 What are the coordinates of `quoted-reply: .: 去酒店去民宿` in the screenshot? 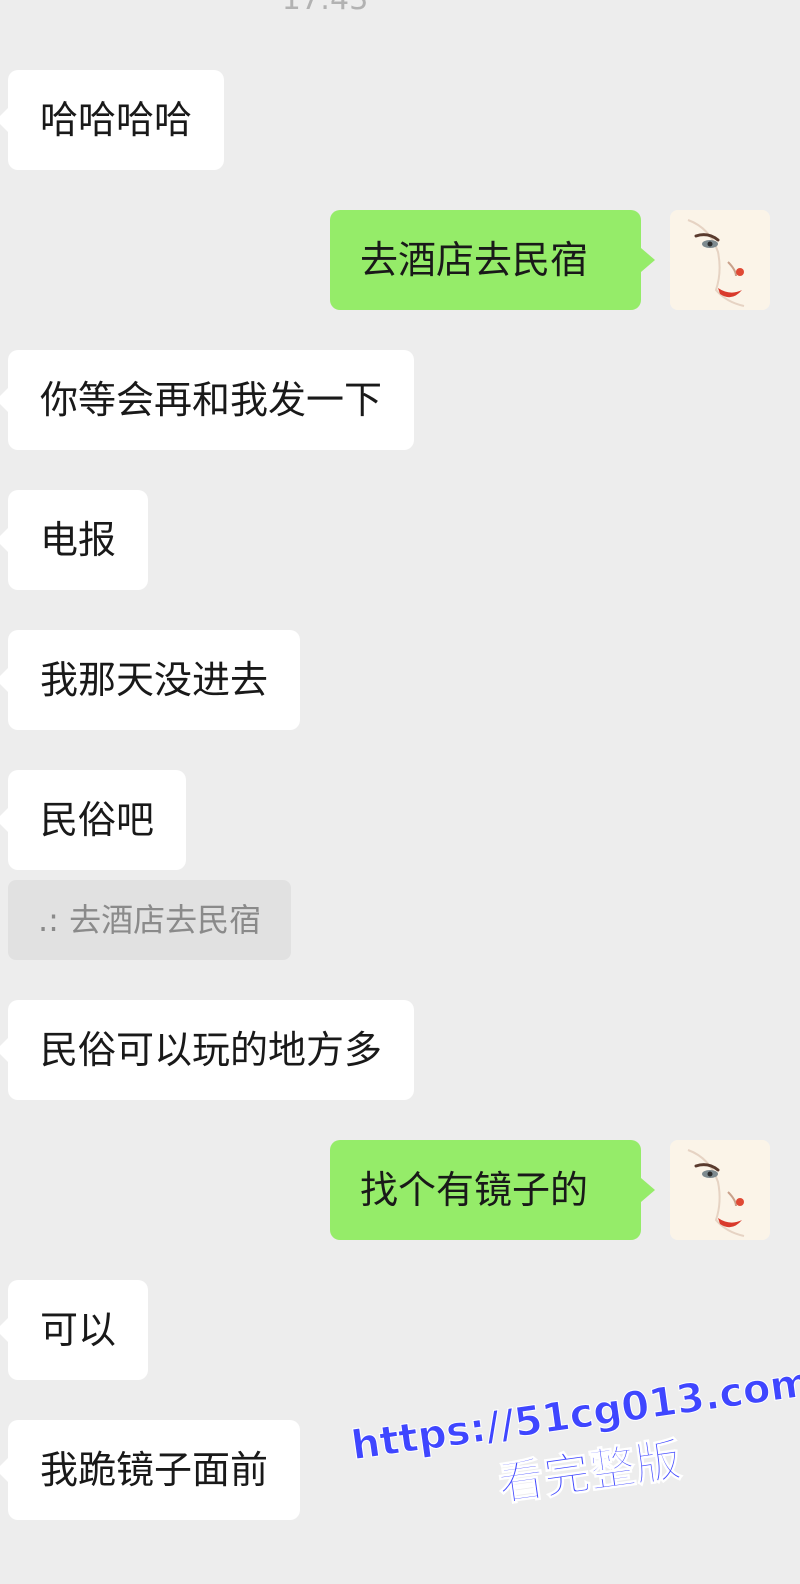 It's located at (150, 920).